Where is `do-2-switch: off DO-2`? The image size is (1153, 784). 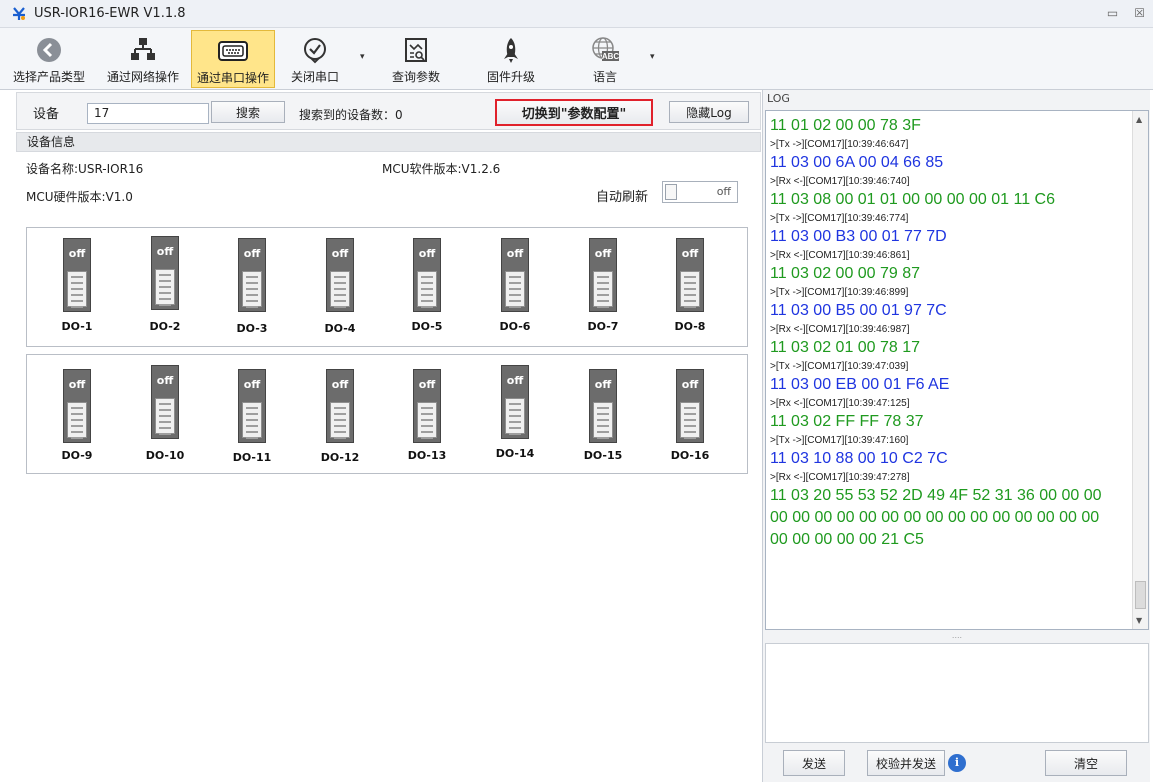 do-2-switch: off DO-2 is located at coordinates (165, 286).